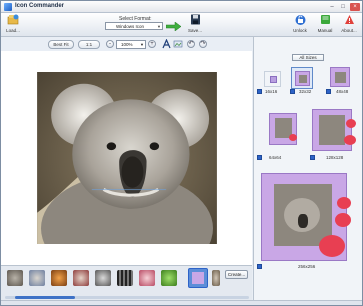 The width and height of the screenshot is (363, 306). Describe the element at coordinates (342, 91) in the screenshot. I see `size-label-48: 48x48` at that location.